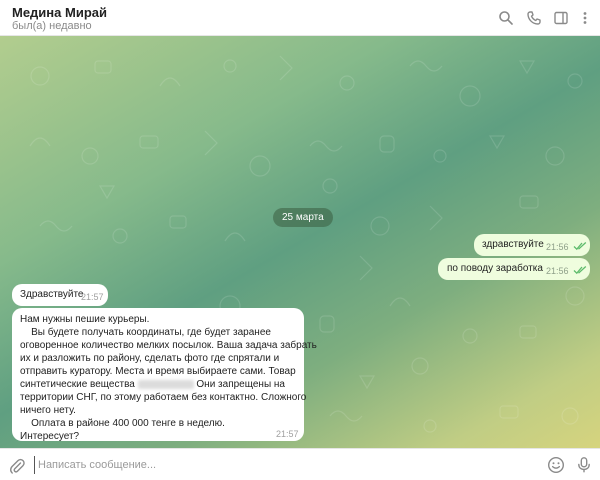  I want to click on message-line: Оплата в районе 400 000 тенге в неделю., so click(122, 423).